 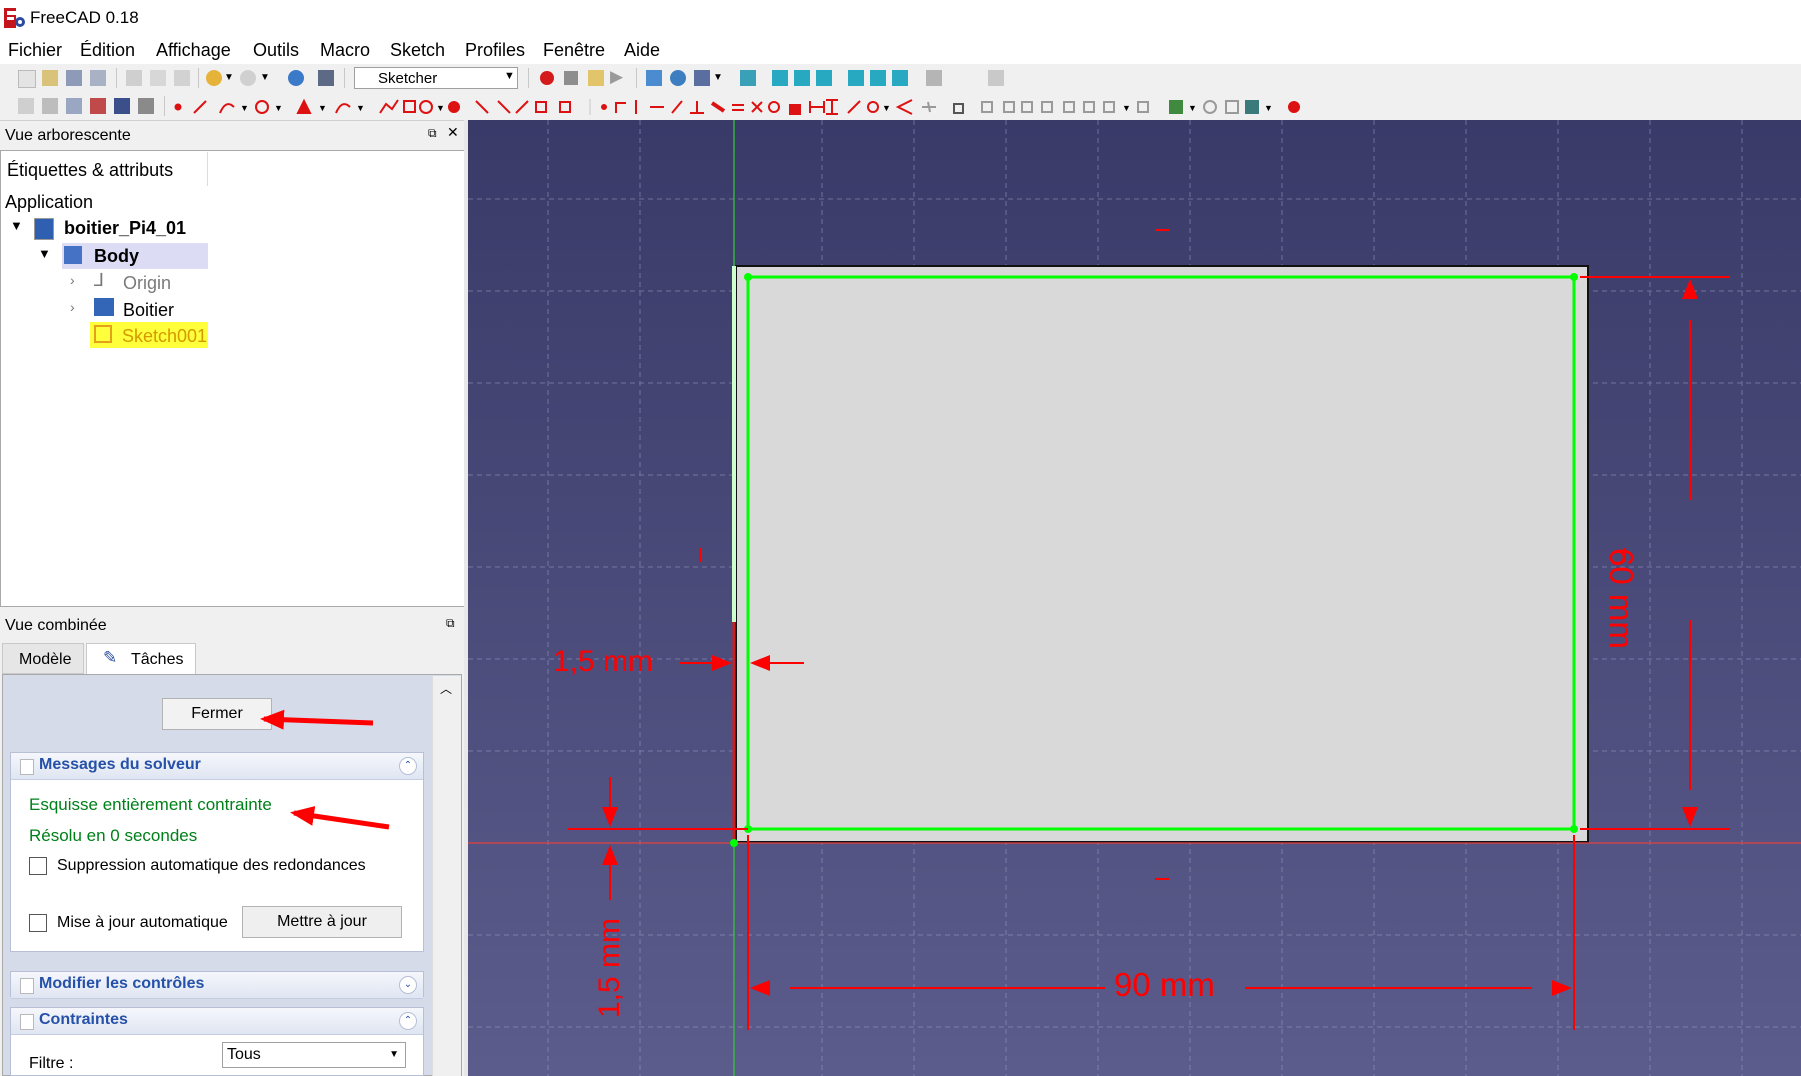 I want to click on origin-point, so click(x=734, y=843).